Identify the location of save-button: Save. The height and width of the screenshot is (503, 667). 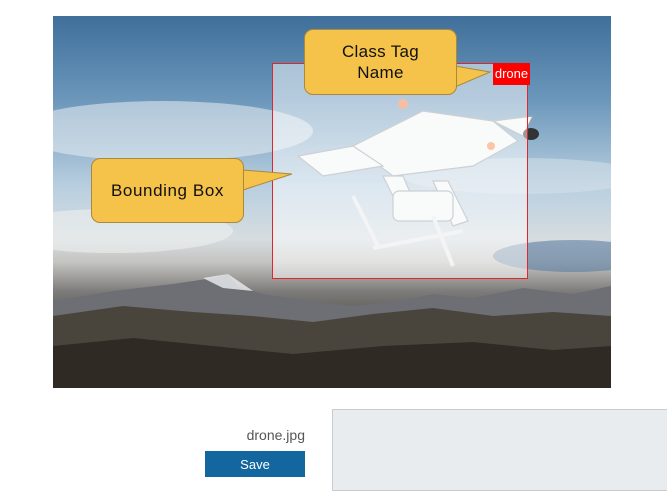
(255, 464).